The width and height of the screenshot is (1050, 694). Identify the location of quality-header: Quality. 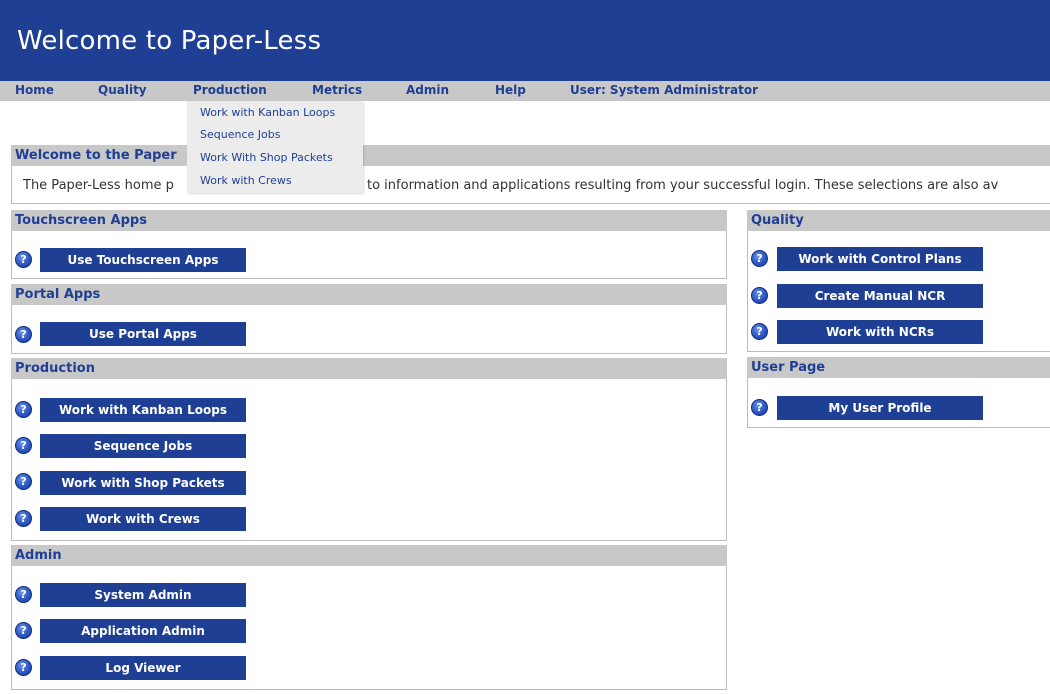
(898, 220).